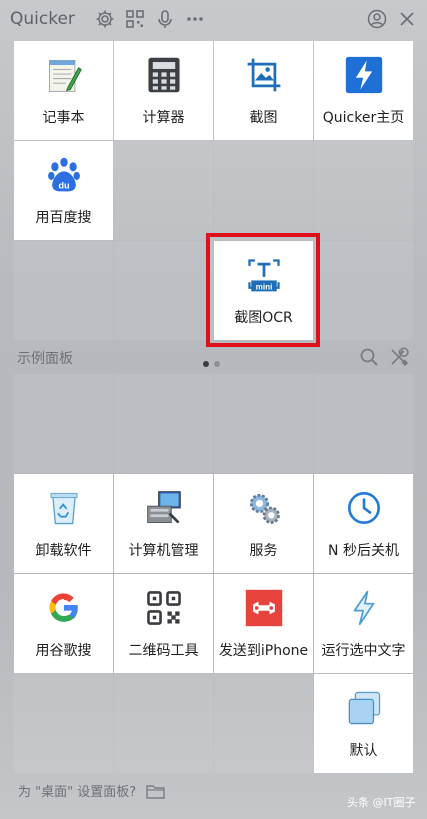  What do you see at coordinates (206, 364) in the screenshot?
I see `page-dot-active` at bounding box center [206, 364].